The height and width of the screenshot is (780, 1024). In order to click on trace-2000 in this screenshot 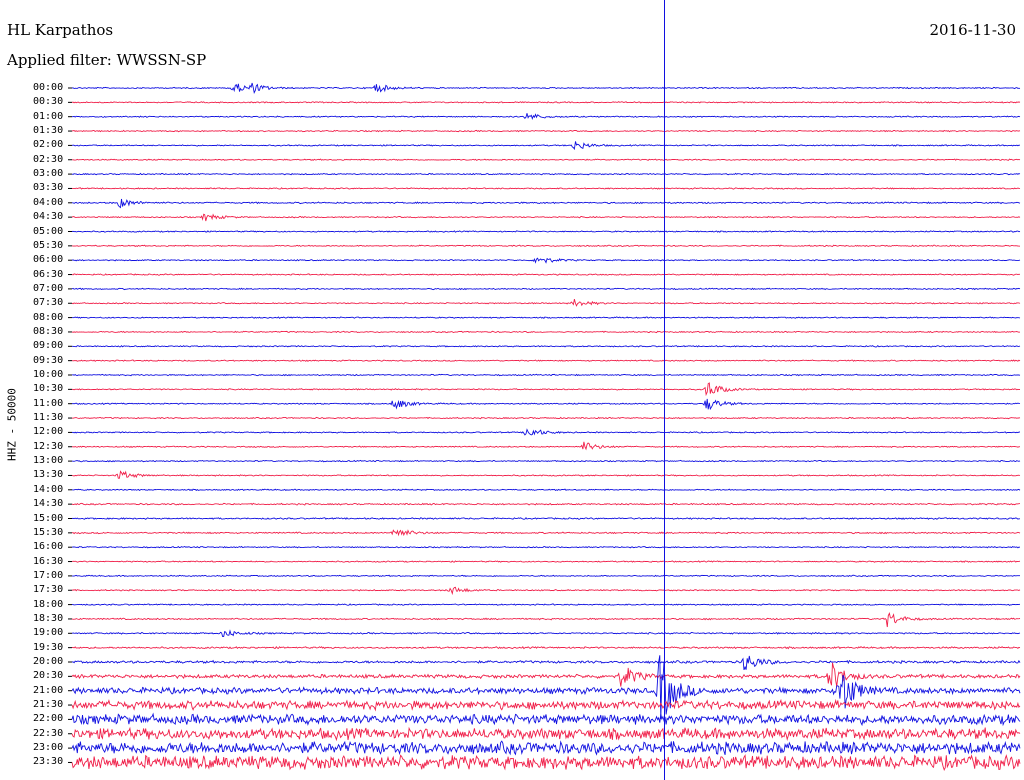, I will do `click(546, 663)`.